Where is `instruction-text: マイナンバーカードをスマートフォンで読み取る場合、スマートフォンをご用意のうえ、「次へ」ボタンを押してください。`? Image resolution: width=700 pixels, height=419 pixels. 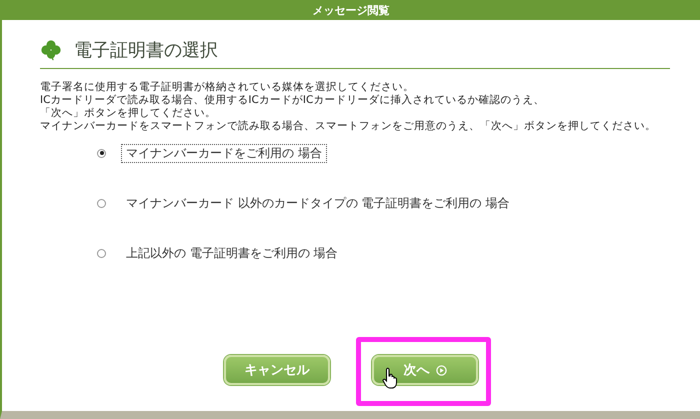
instruction-text: マイナンバーカードをスマートフォンで読み取る場合、スマートフォンをご用意のうえ、「次へ」ボタンを押してください。 is located at coordinates (348, 126).